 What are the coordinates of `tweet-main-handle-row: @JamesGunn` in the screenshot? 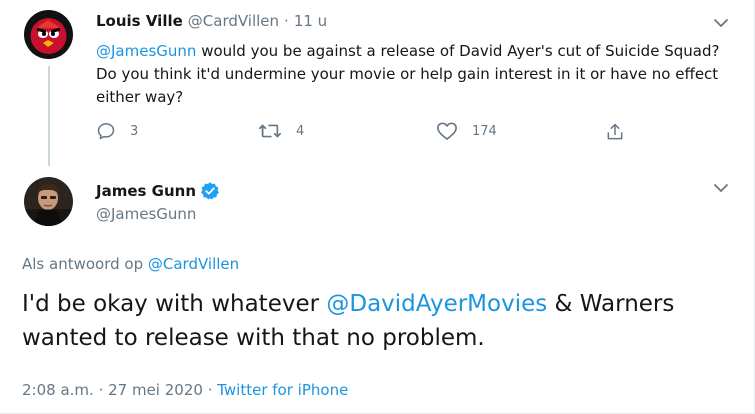 It's located at (146, 214).